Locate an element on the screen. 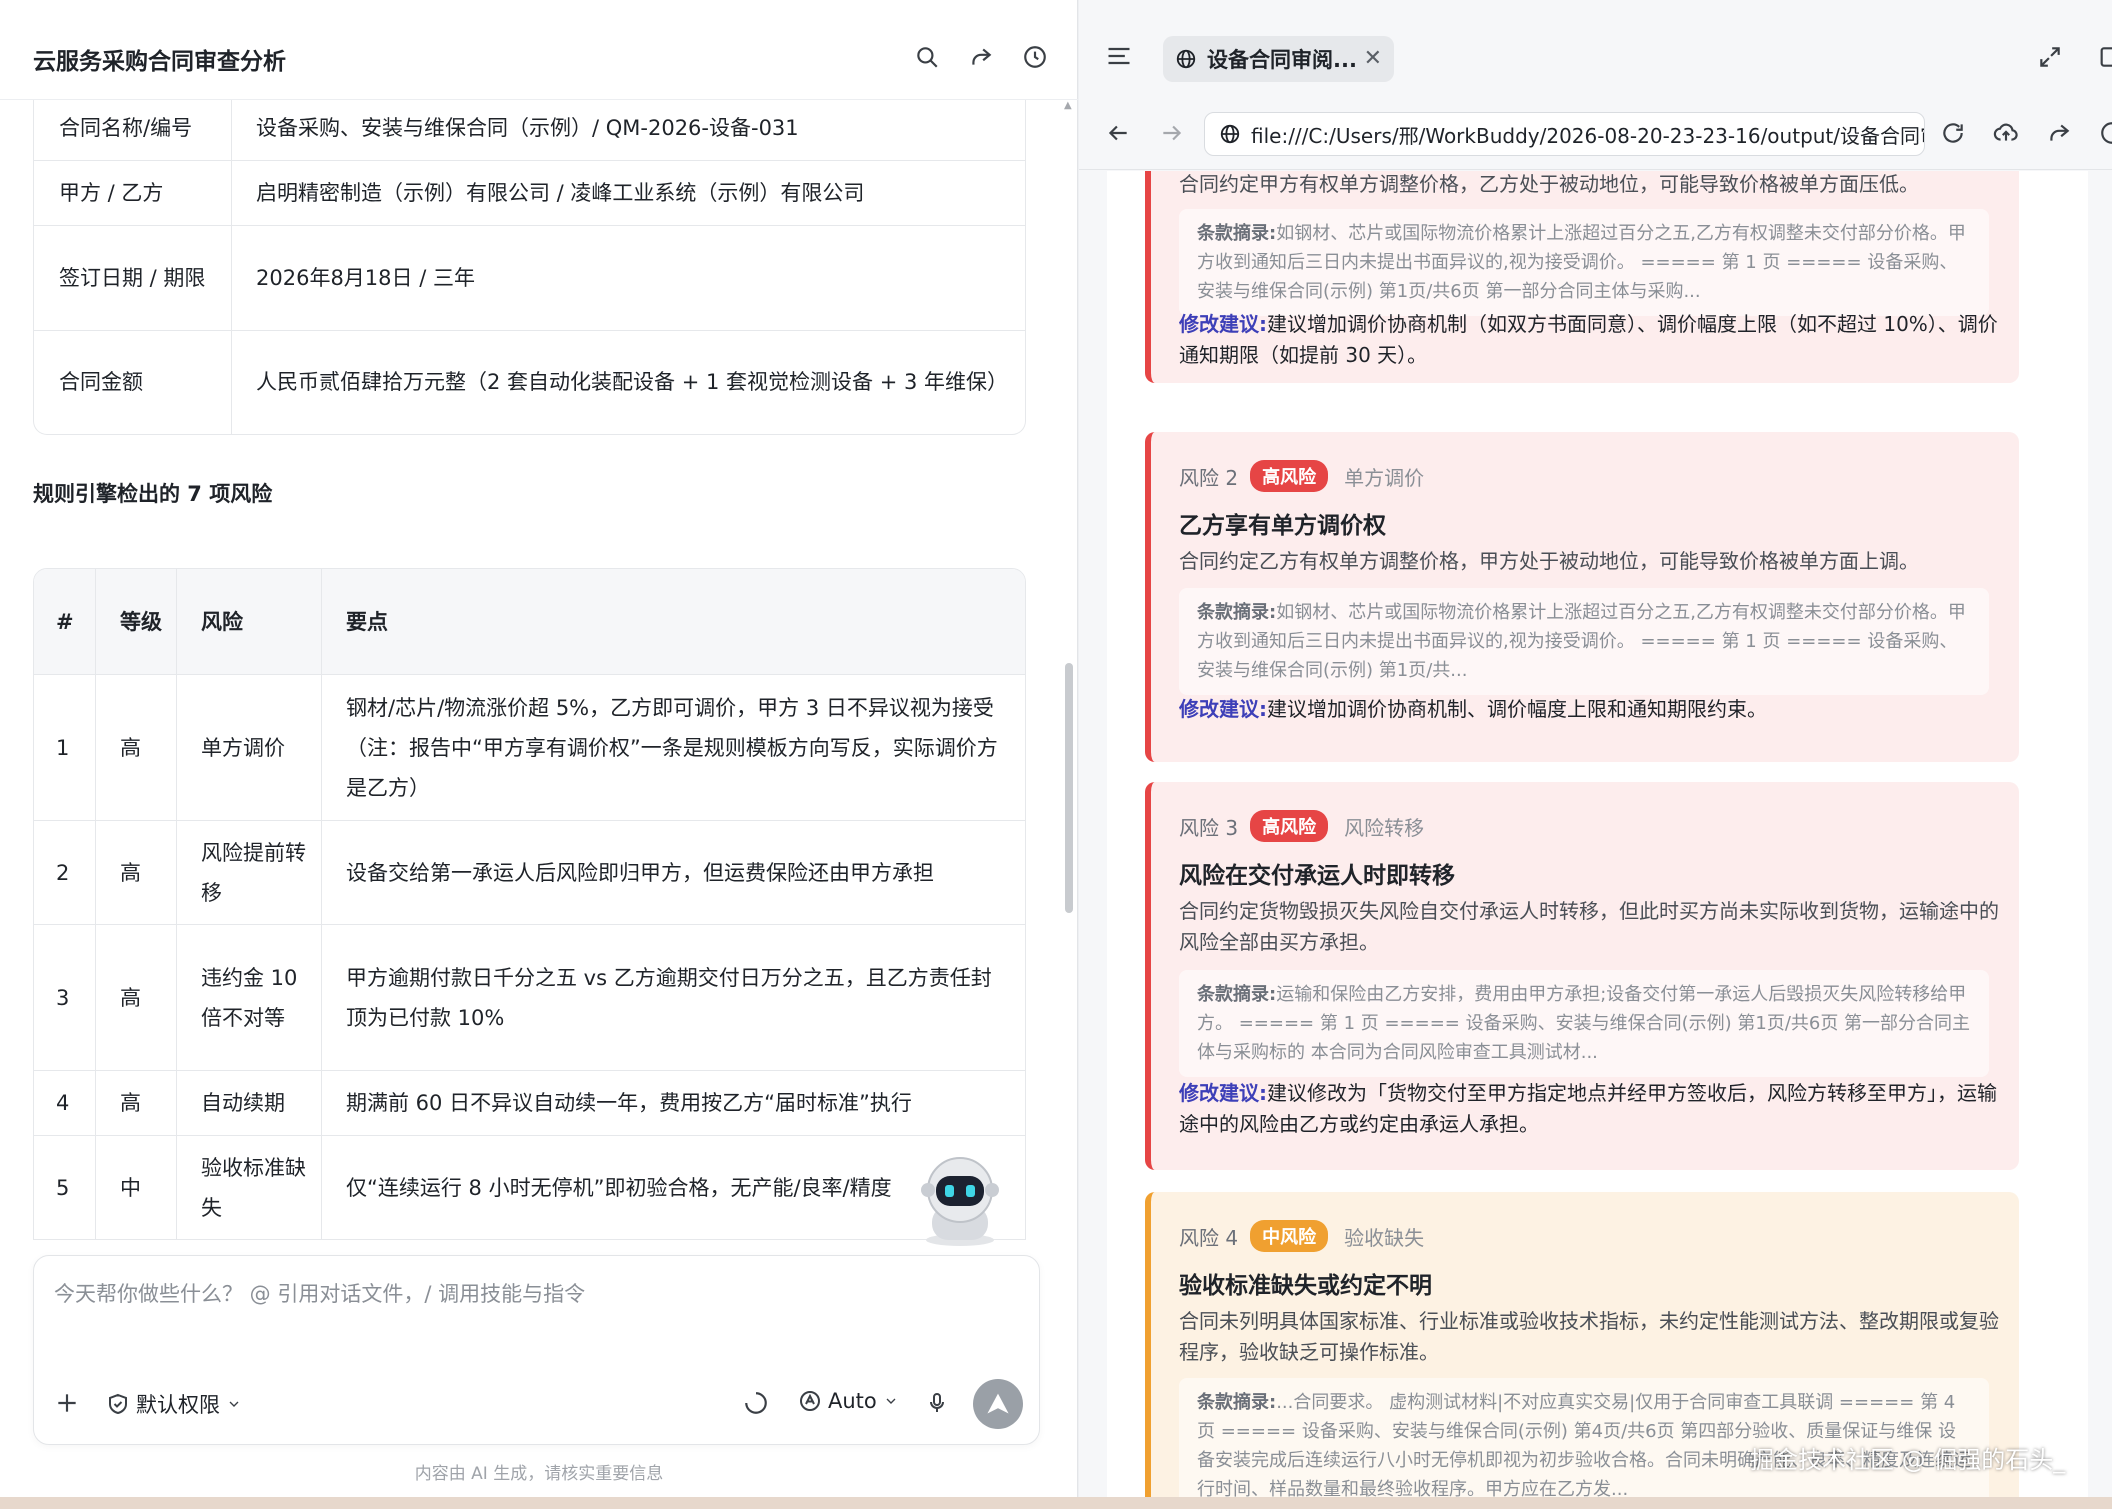 The width and height of the screenshot is (2112, 1509). info-row: 合同名称/编号 设备采购、安装与维保合同（示例）/ QM-2026-设备-031 is located at coordinates (529, 130).